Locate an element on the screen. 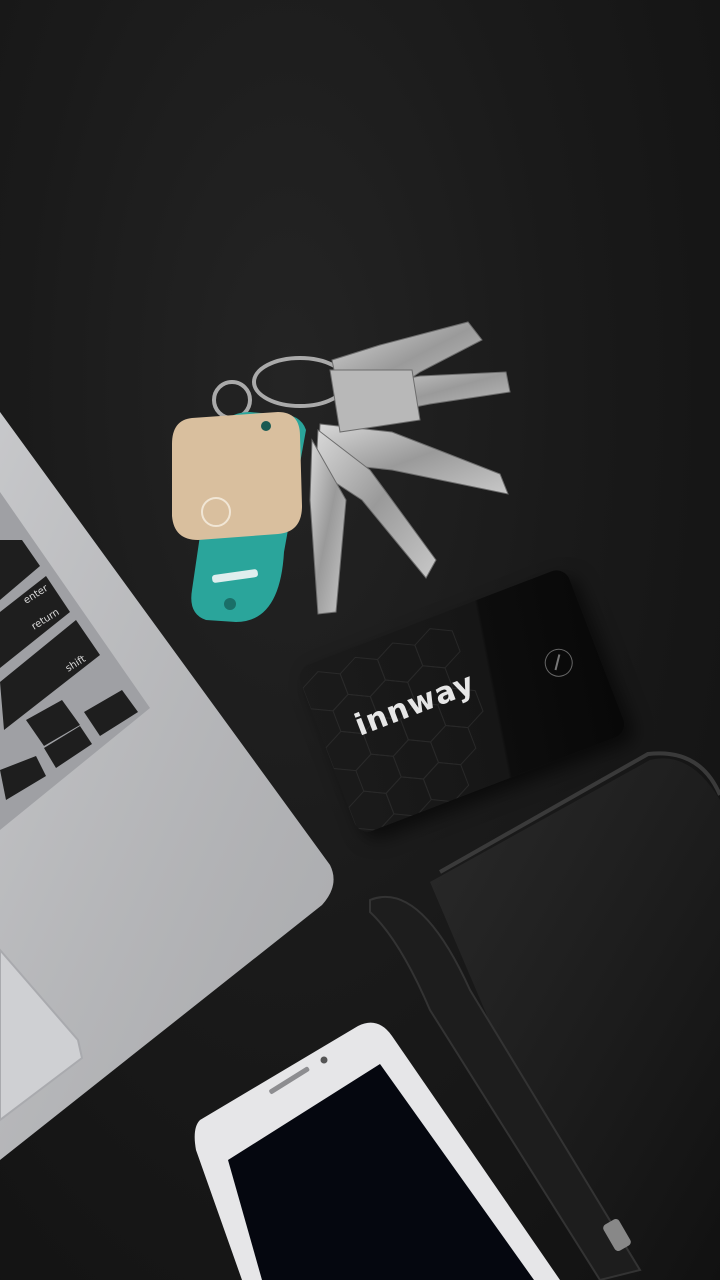 This screenshot has width=720, height=1280. compass-icon is located at coordinates (558, 662).